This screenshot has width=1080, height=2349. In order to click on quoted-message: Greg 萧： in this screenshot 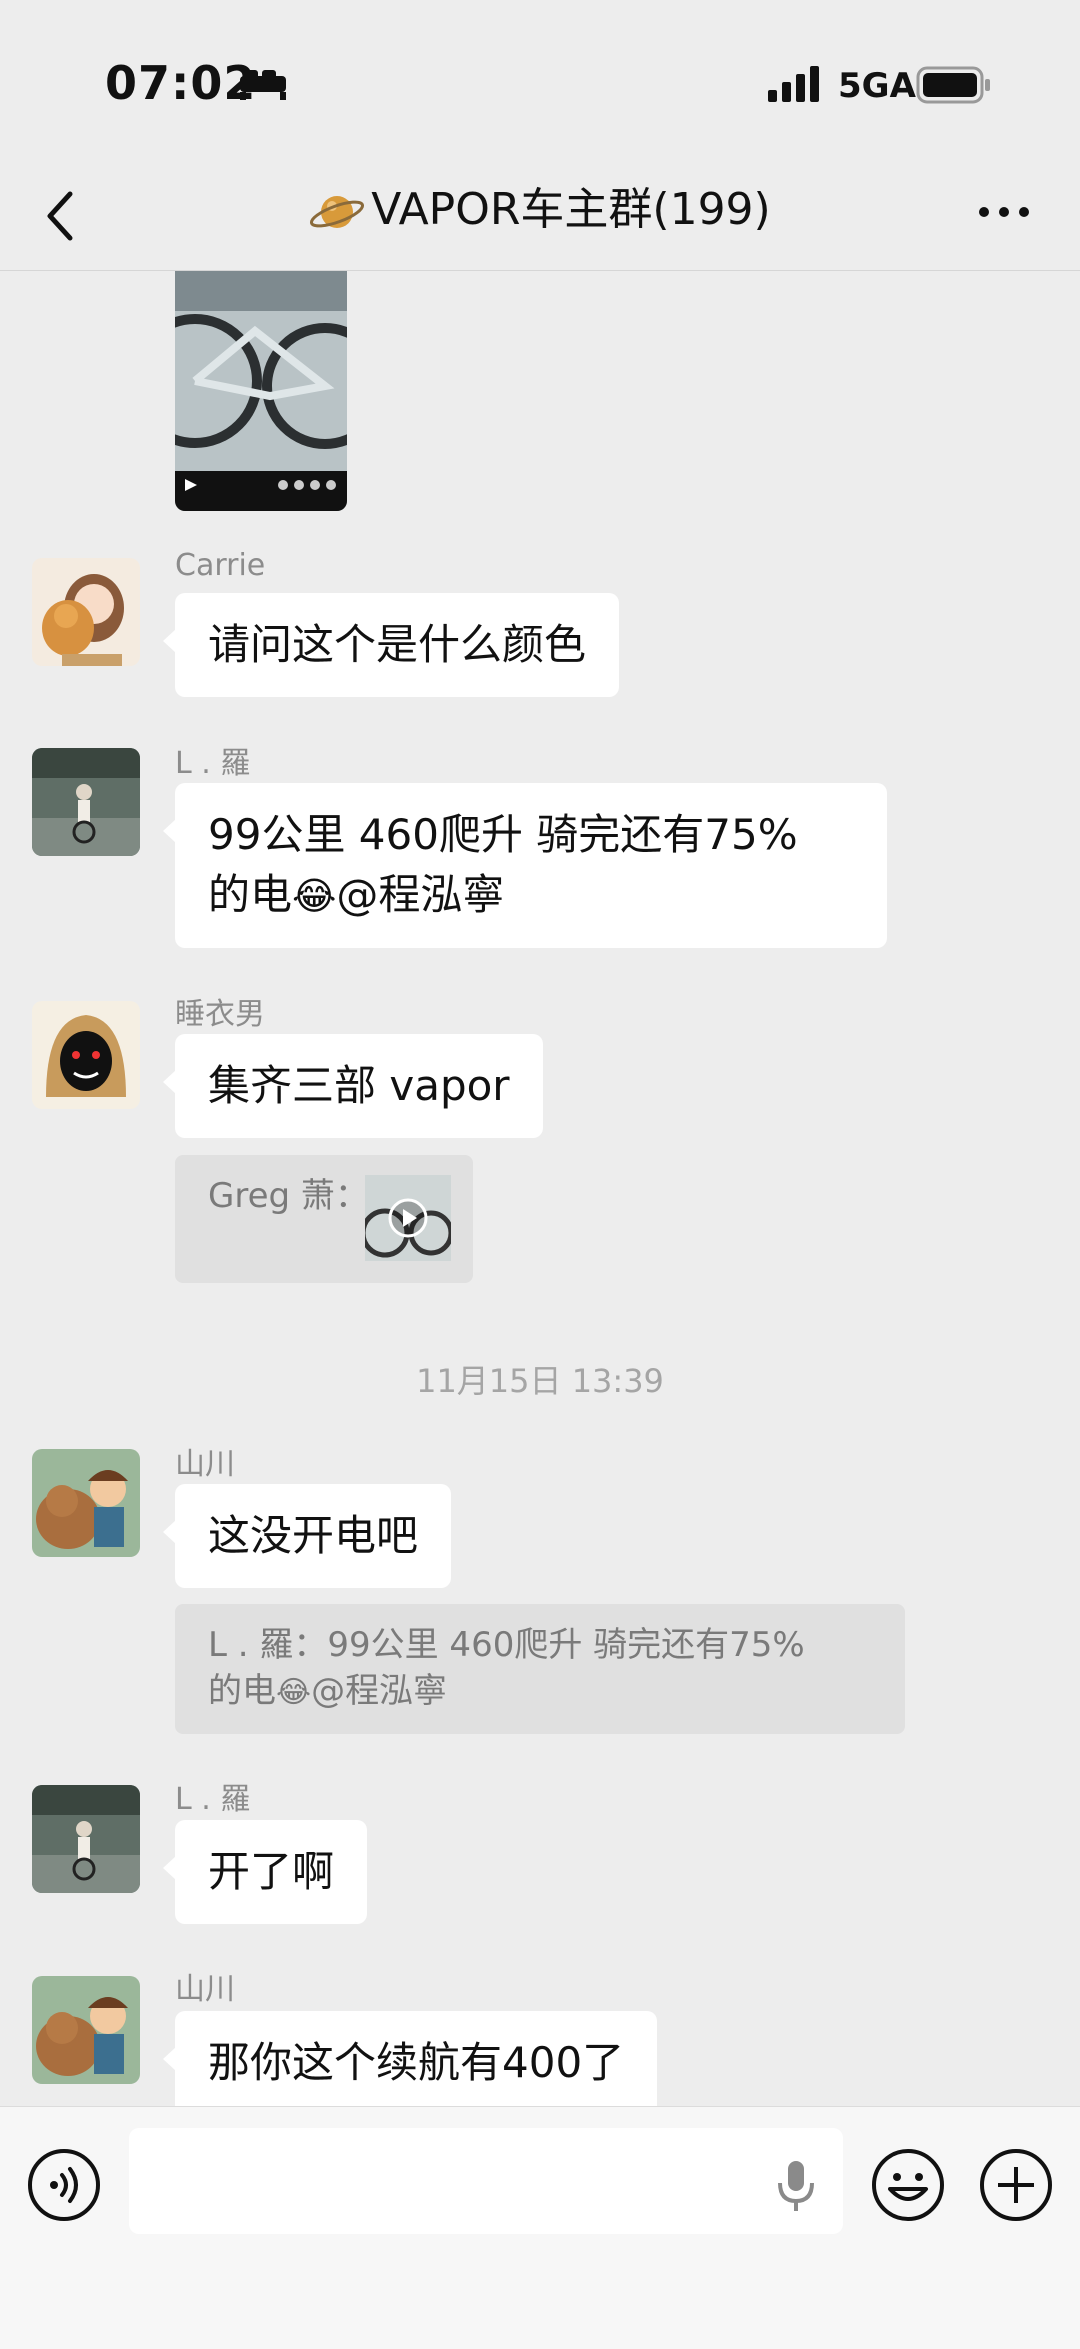, I will do `click(324, 1219)`.